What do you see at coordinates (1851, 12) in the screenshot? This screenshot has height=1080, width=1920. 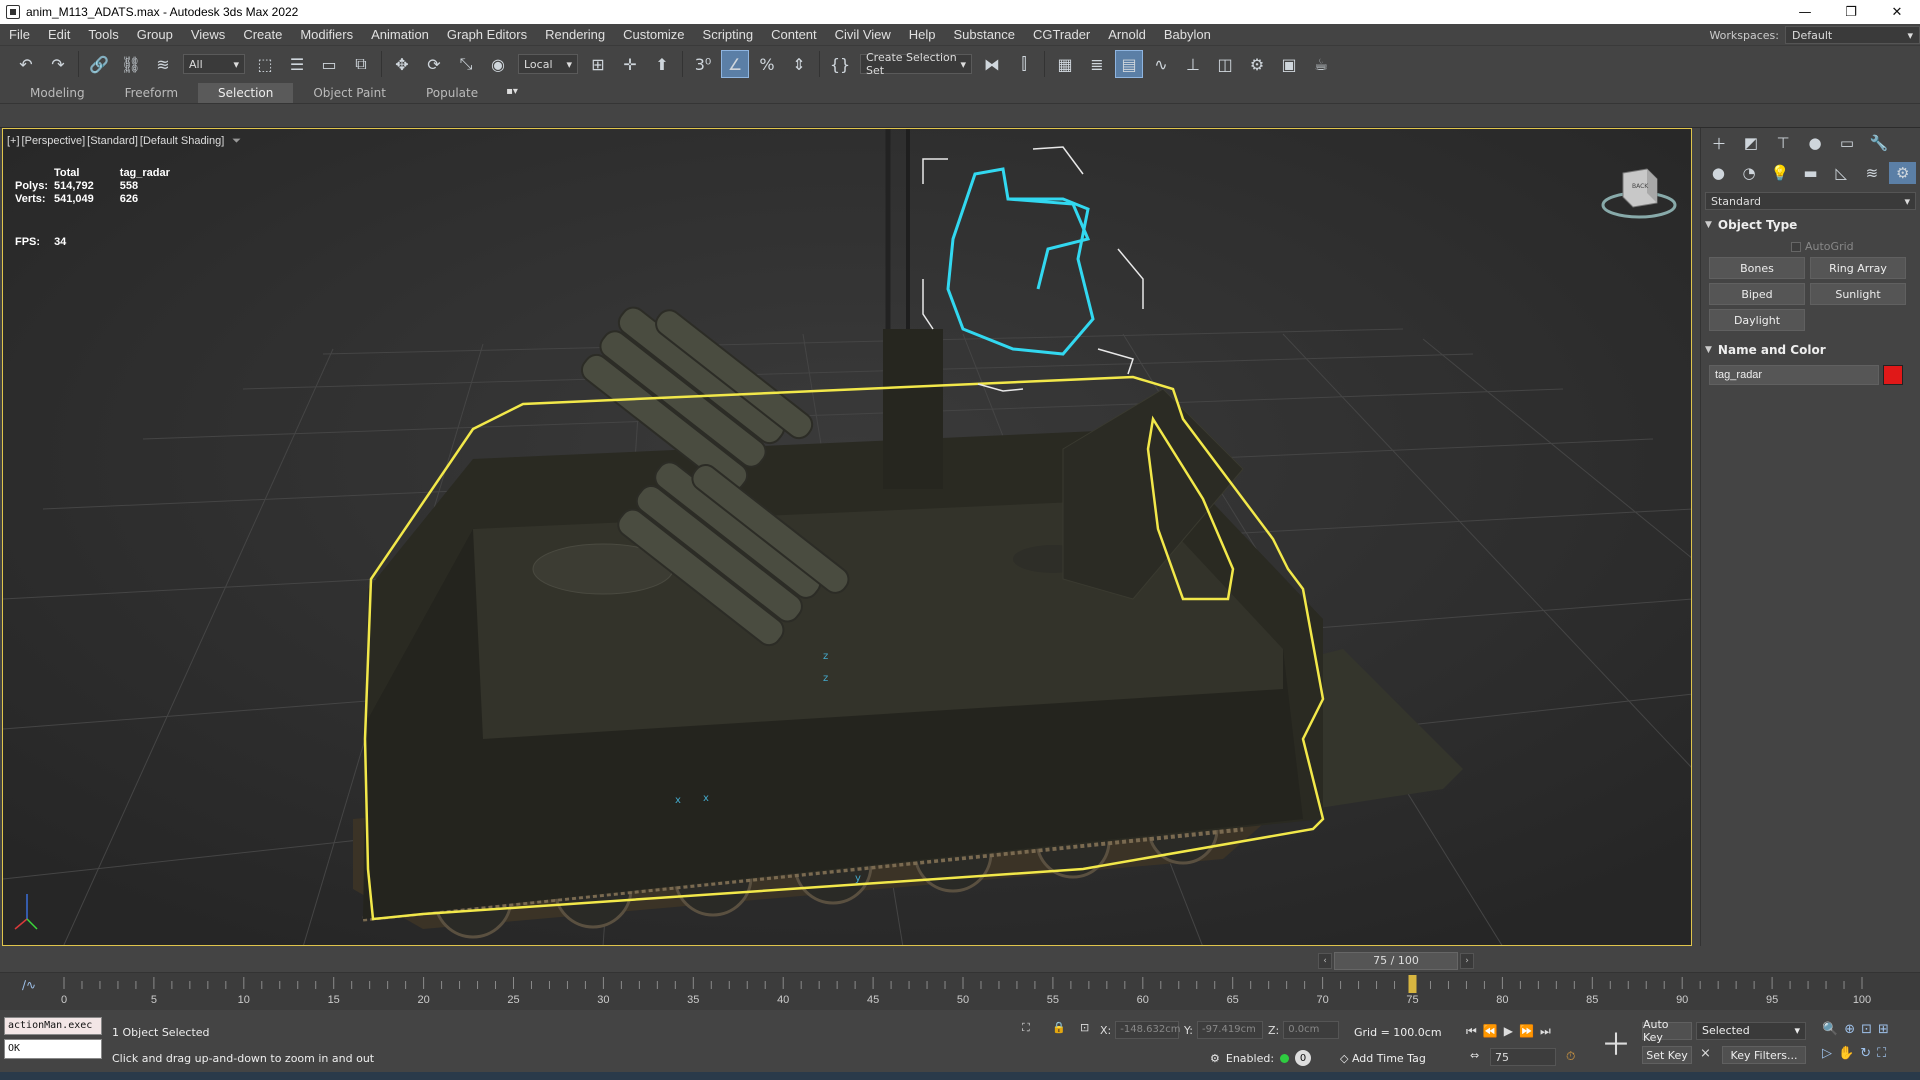 I see `restore-button: ❐` at bounding box center [1851, 12].